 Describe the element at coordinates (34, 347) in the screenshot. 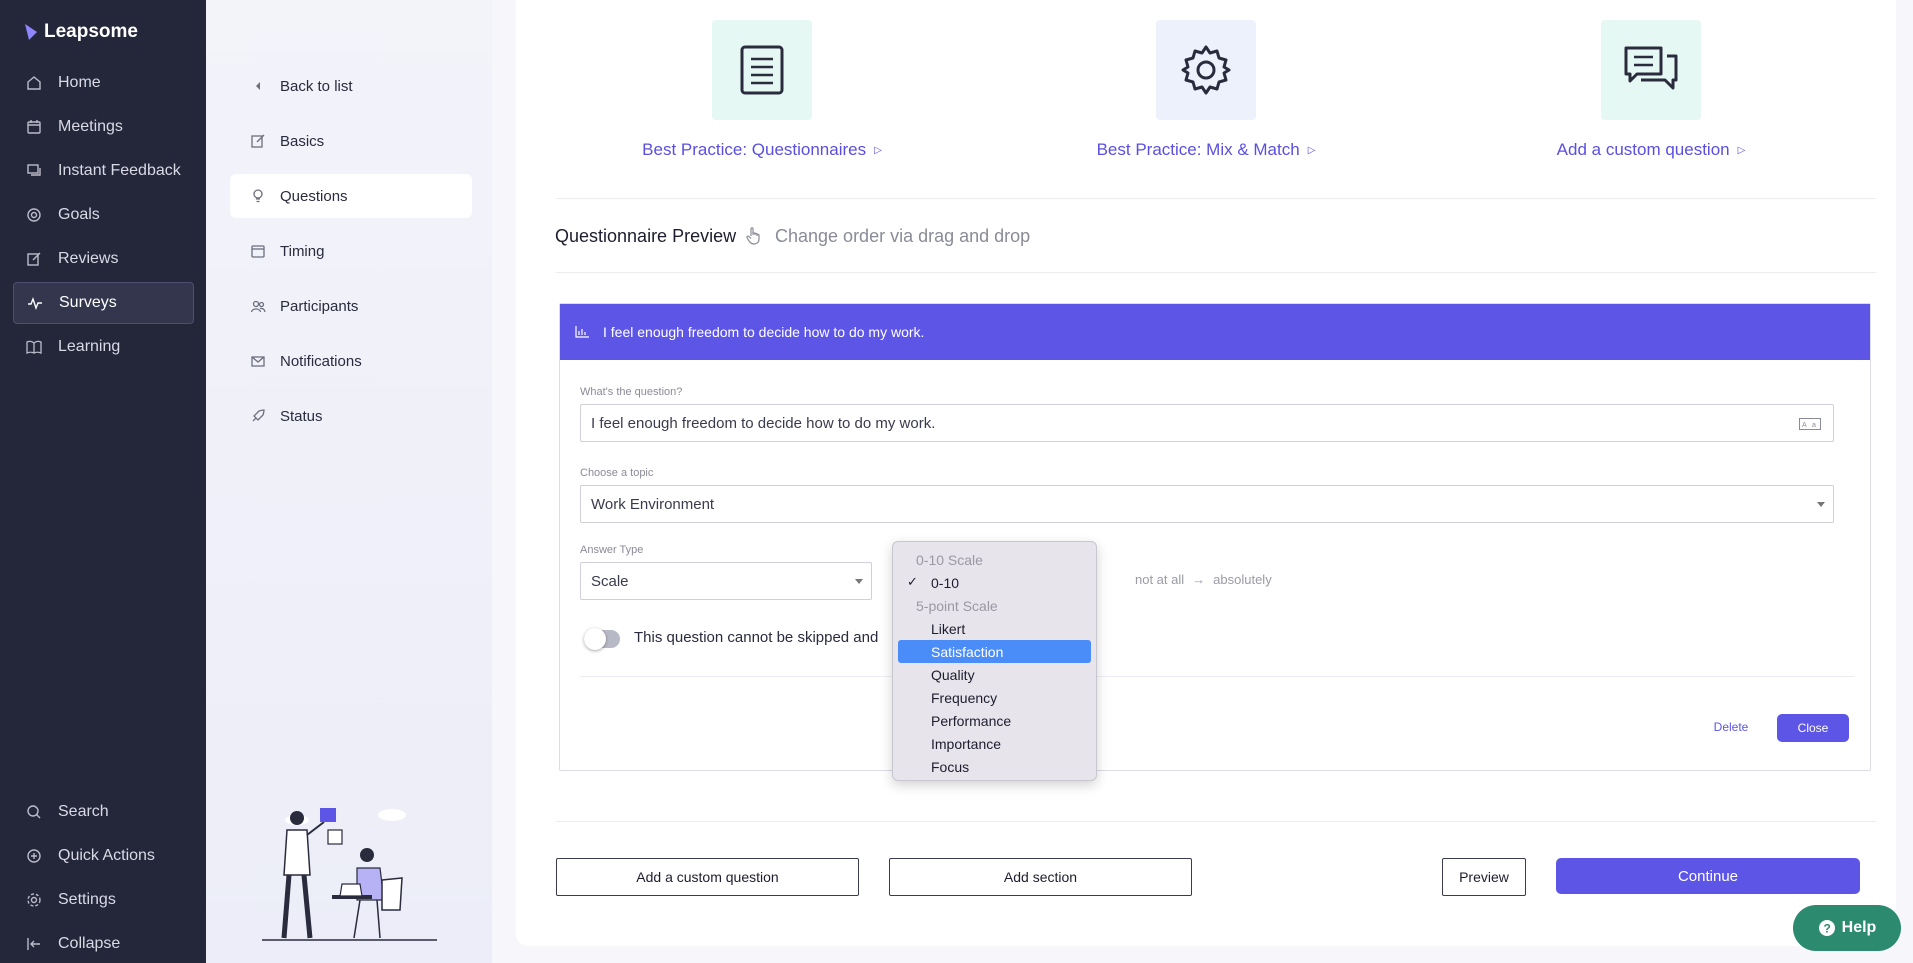

I see `book-icon` at that location.